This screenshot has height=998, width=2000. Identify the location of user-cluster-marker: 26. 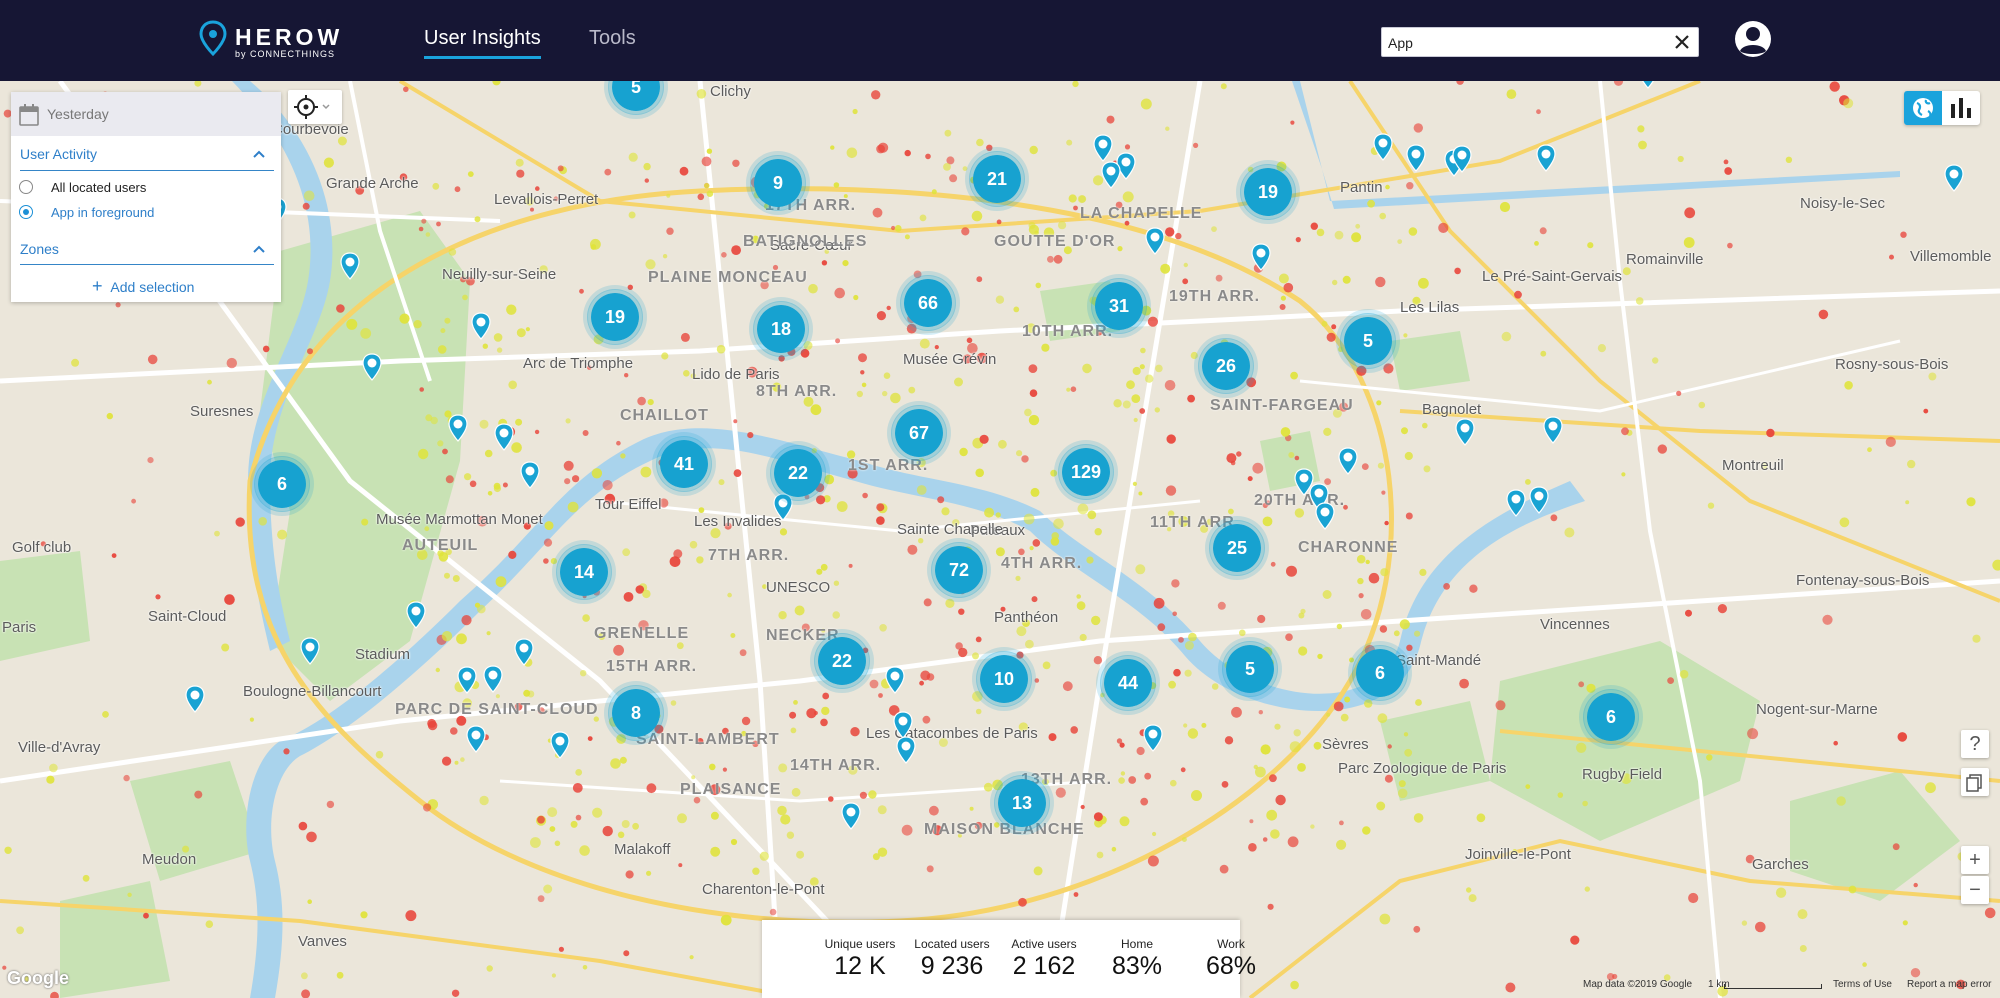
(1226, 366).